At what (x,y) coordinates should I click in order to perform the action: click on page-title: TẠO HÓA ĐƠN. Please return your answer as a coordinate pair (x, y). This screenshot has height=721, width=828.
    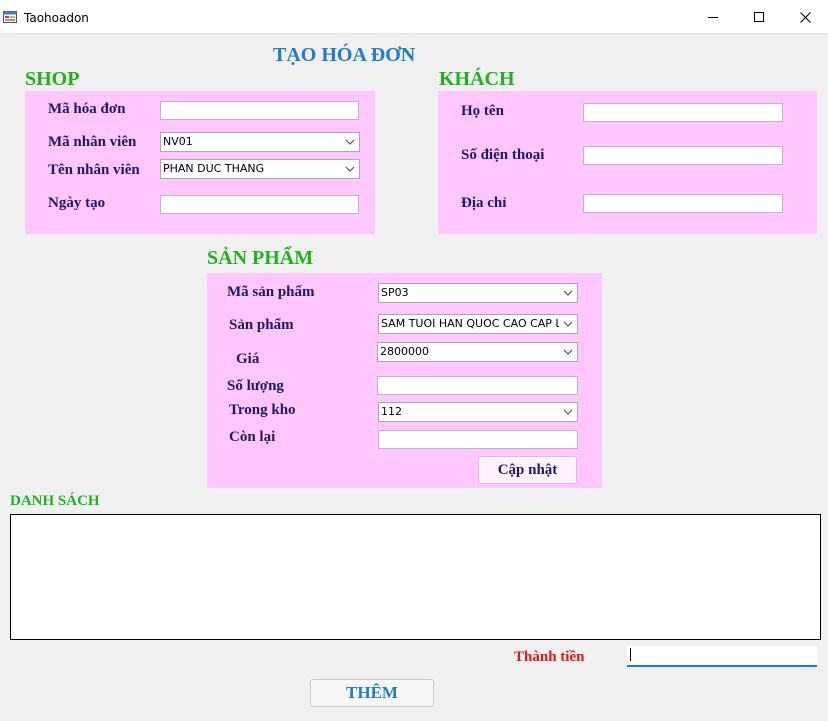
    Looking at the image, I should click on (344, 55).